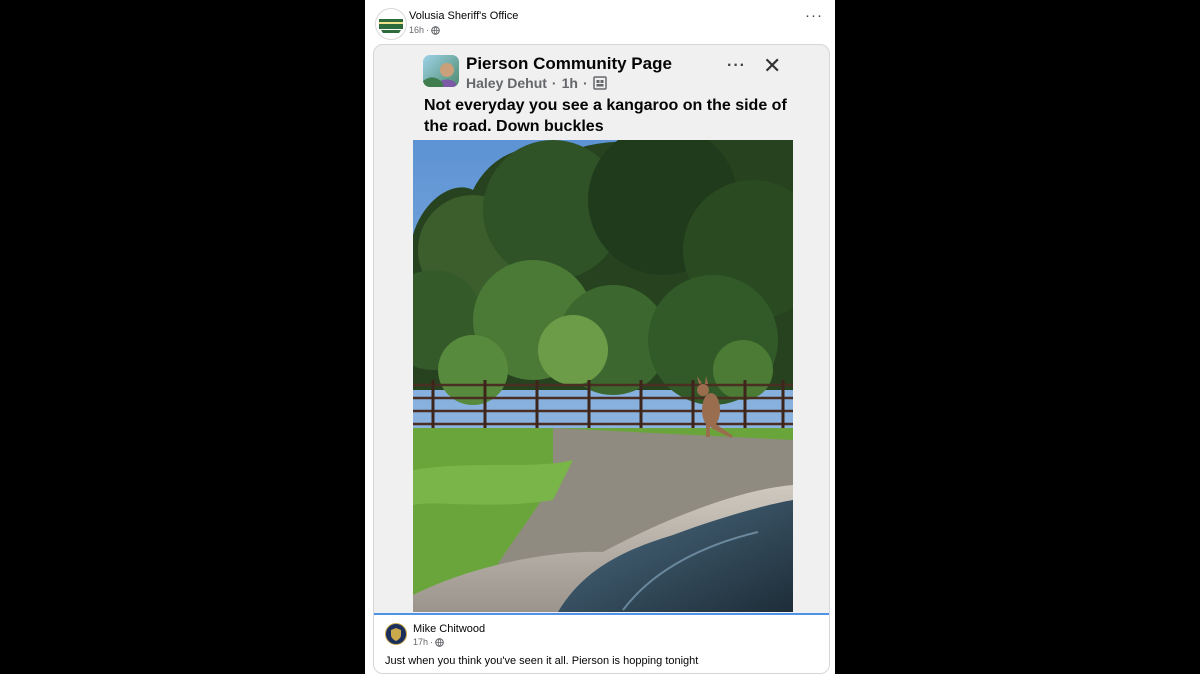  I want to click on post-more-button: ···, so click(814, 15).